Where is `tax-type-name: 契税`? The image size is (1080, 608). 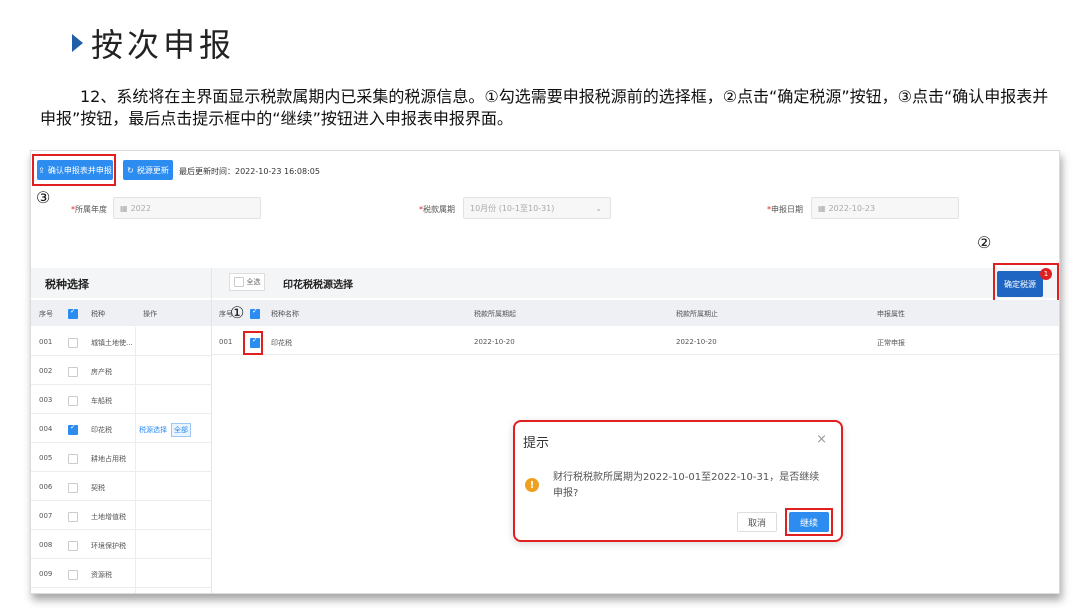 tax-type-name: 契税 is located at coordinates (98, 488).